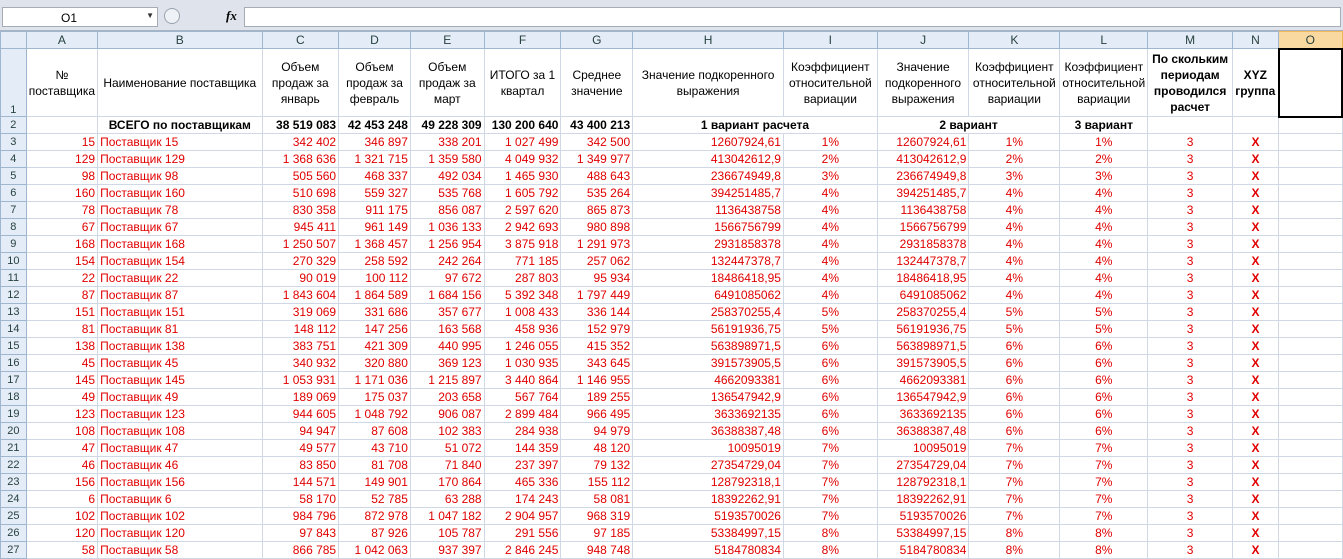 The image size is (1343, 559). Describe the element at coordinates (13, 312) in the screenshot. I see `row-header: 13` at that location.